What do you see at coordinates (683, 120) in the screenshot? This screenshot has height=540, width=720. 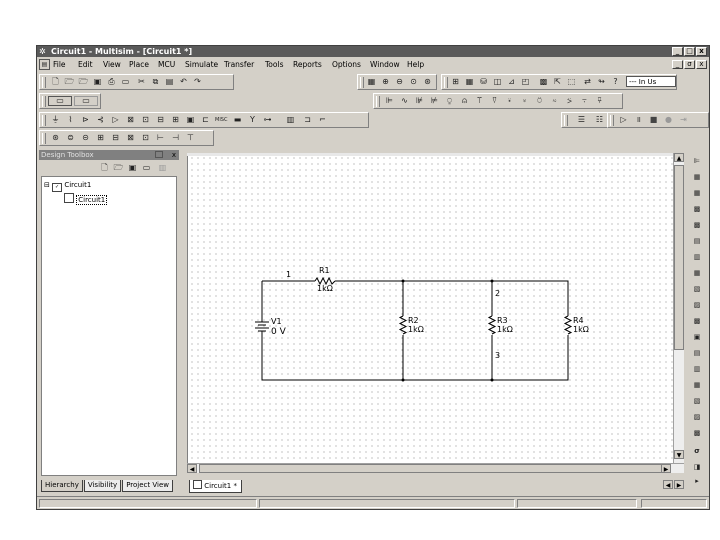 I see `step-icon: ⇥` at bounding box center [683, 120].